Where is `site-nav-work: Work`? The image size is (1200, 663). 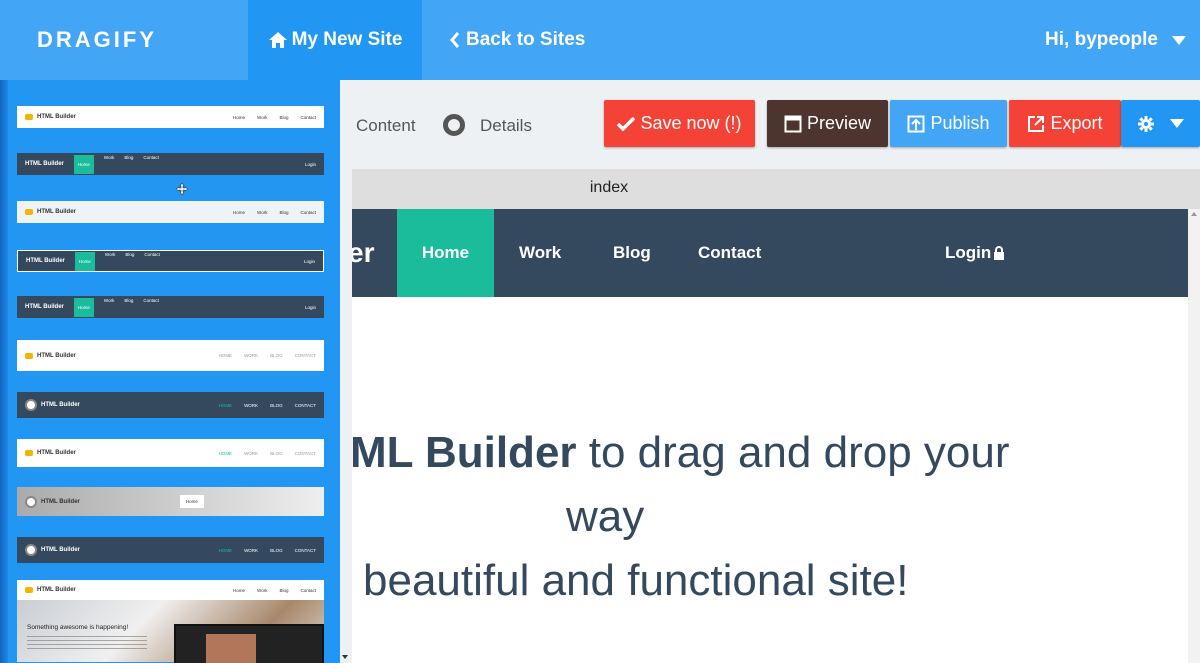
site-nav-work: Work is located at coordinates (540, 253).